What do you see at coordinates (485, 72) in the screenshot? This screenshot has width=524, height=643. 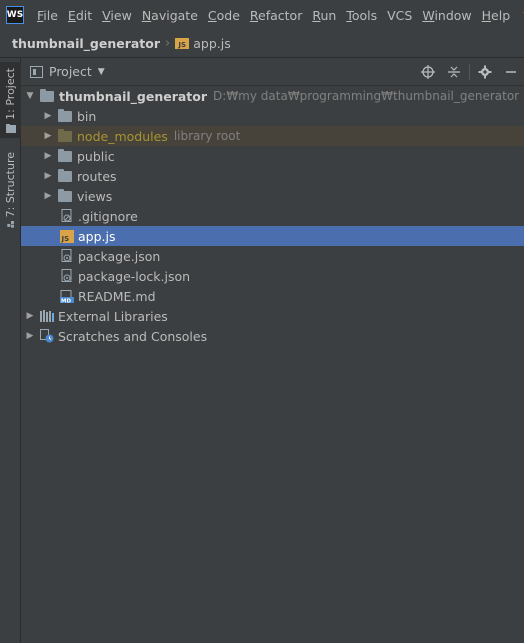 I see `gear-icon` at bounding box center [485, 72].